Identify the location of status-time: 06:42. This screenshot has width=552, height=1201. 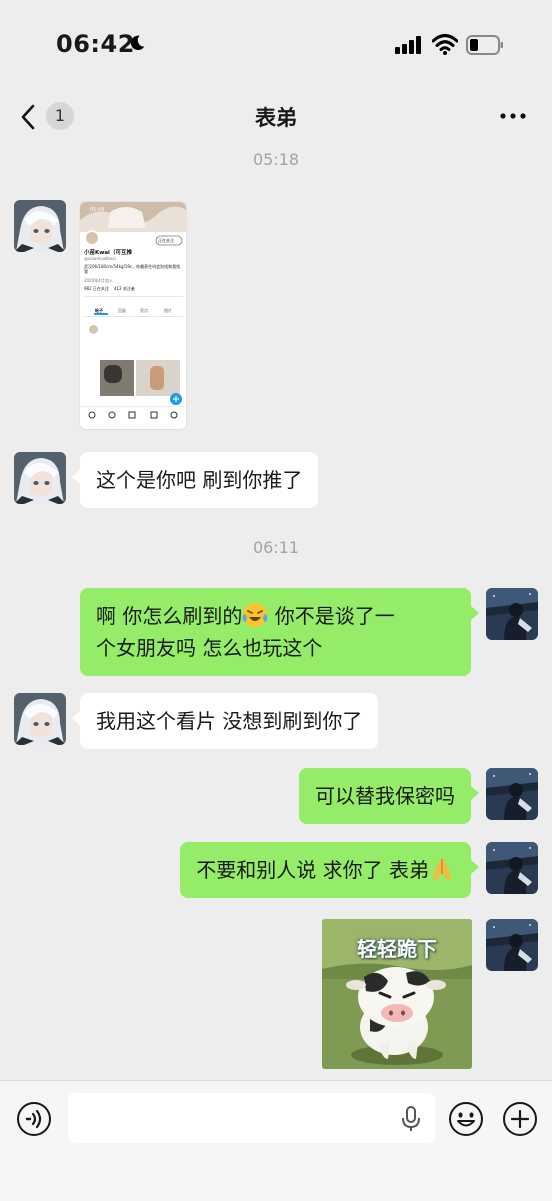
(95, 44).